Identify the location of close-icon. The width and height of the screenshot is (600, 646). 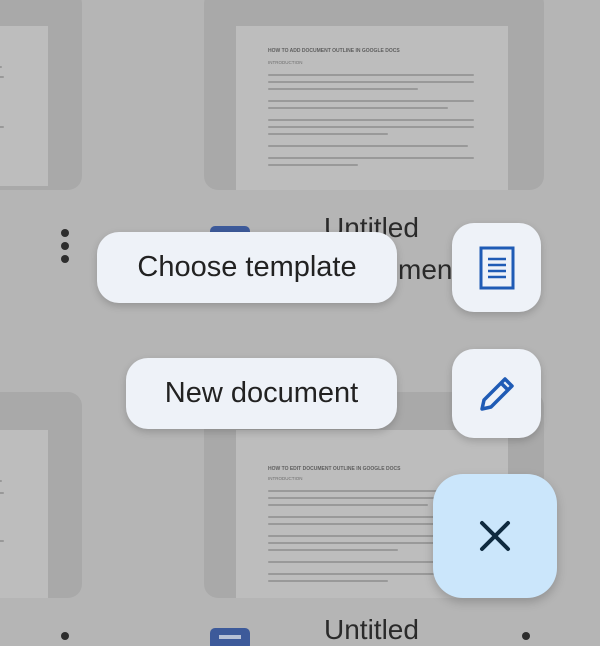
(495, 536).